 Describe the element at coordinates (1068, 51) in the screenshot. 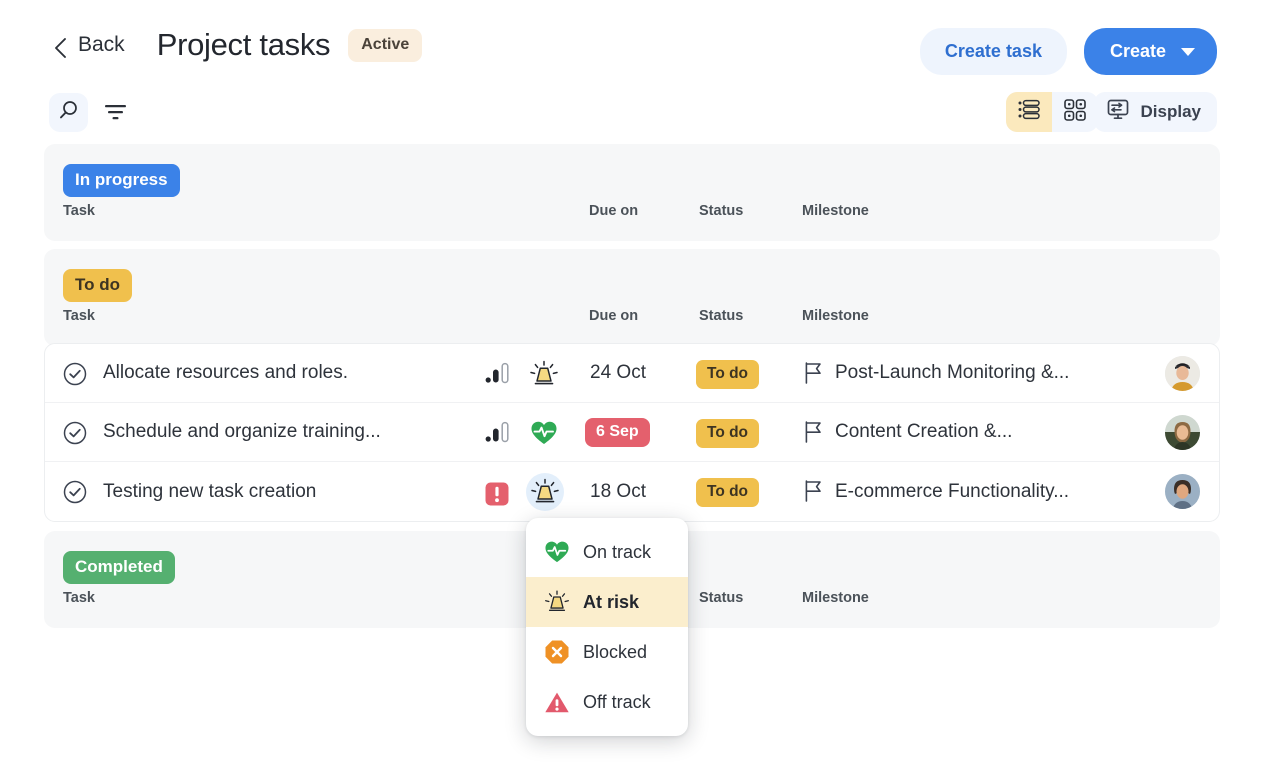

I see `header-actions: Create task Create` at that location.